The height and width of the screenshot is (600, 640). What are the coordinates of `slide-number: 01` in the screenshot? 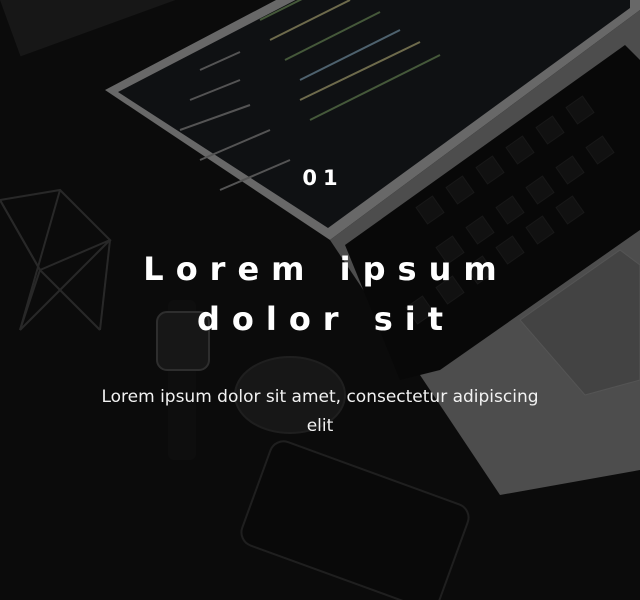 It's located at (323, 178).